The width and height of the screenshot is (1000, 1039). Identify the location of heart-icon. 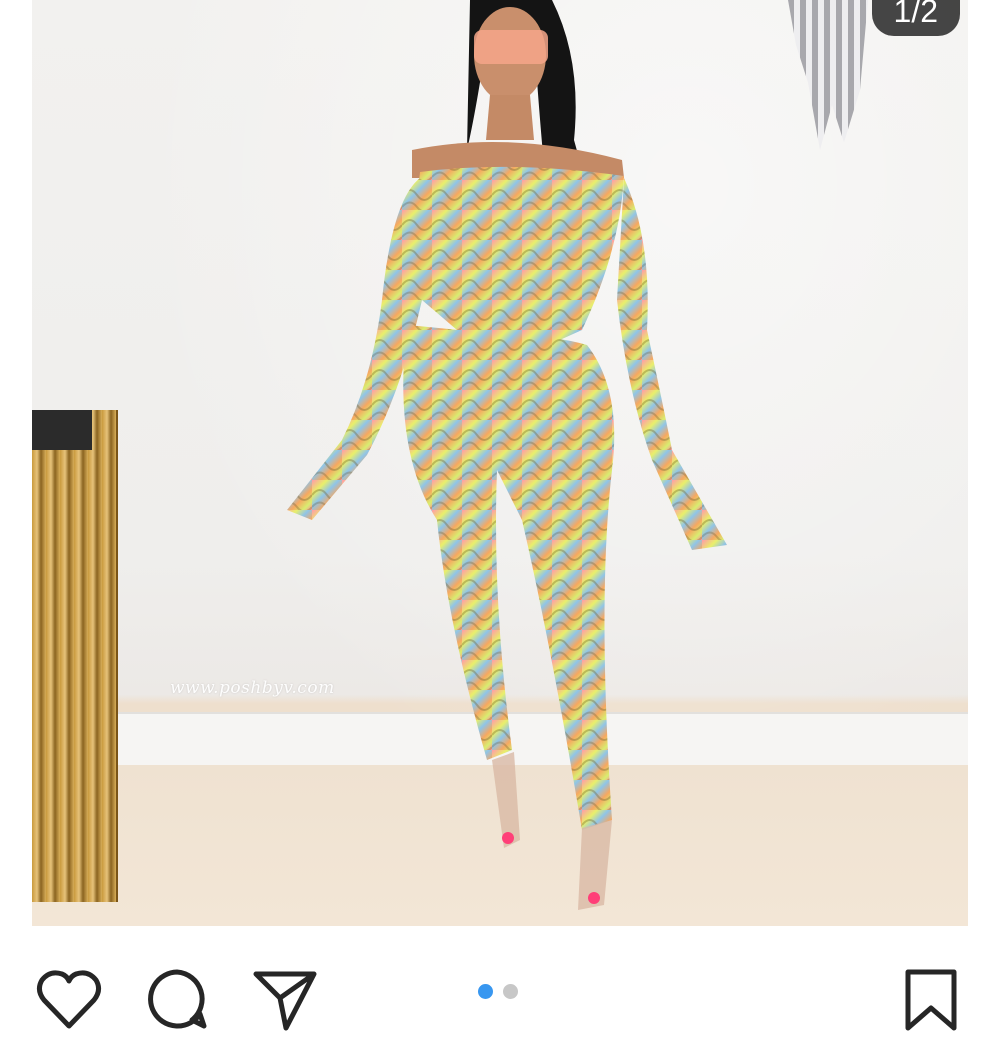
(69, 999).